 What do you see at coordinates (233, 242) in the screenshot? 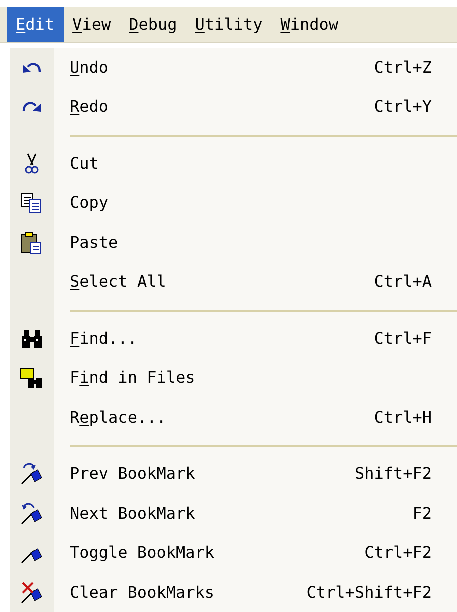
I see `menu-item: Paste` at bounding box center [233, 242].